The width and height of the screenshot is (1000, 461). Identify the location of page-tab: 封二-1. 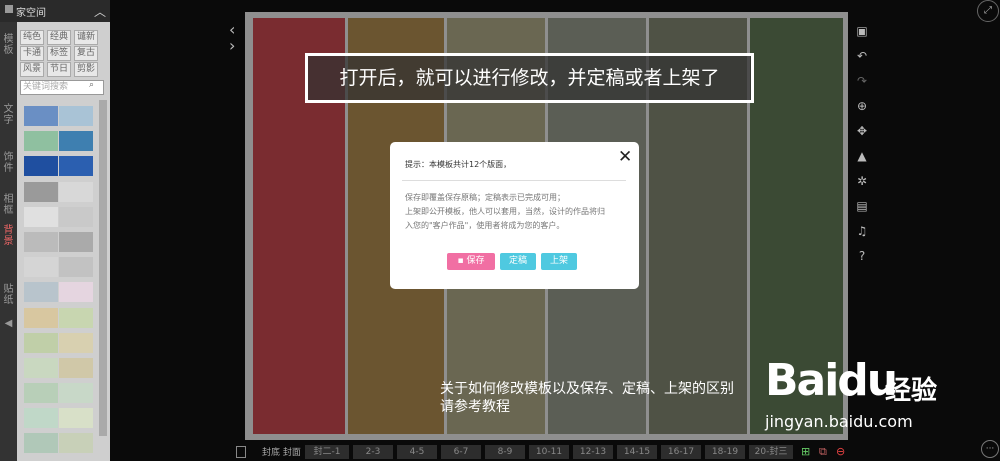
(327, 452).